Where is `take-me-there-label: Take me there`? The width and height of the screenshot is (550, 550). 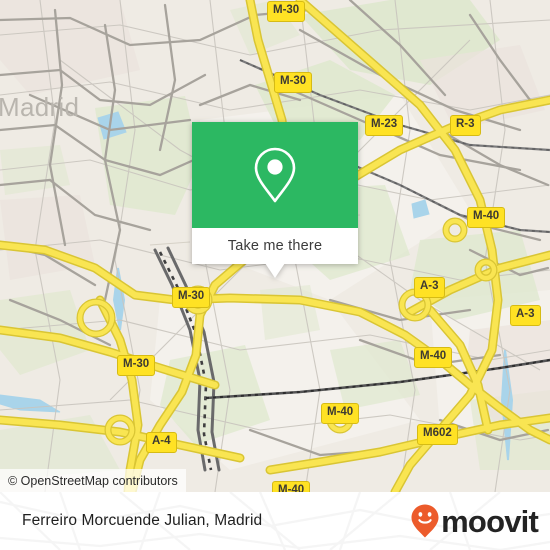
take-me-there-label: Take me there is located at coordinates (275, 246).